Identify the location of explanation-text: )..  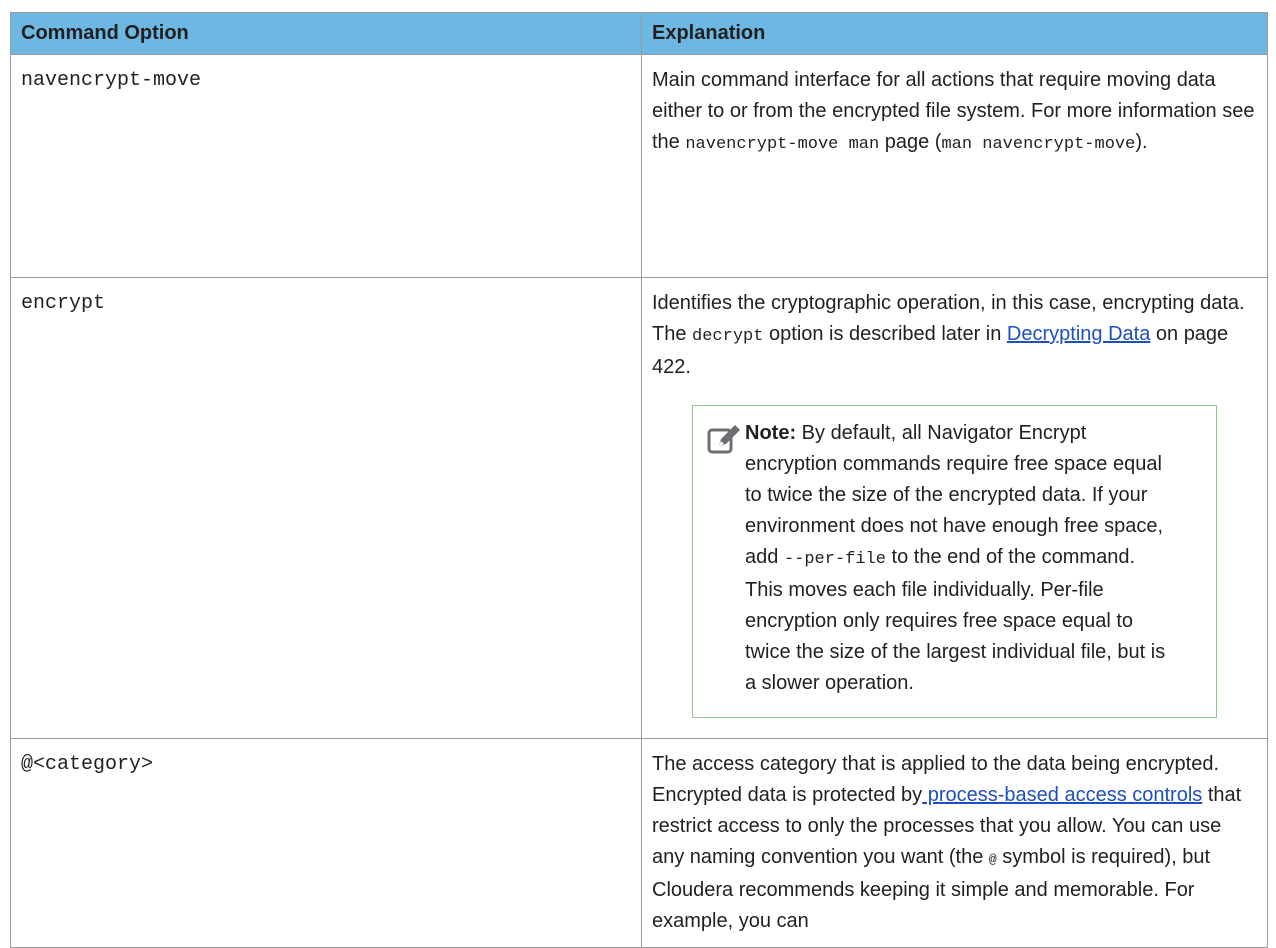
(1141, 142).